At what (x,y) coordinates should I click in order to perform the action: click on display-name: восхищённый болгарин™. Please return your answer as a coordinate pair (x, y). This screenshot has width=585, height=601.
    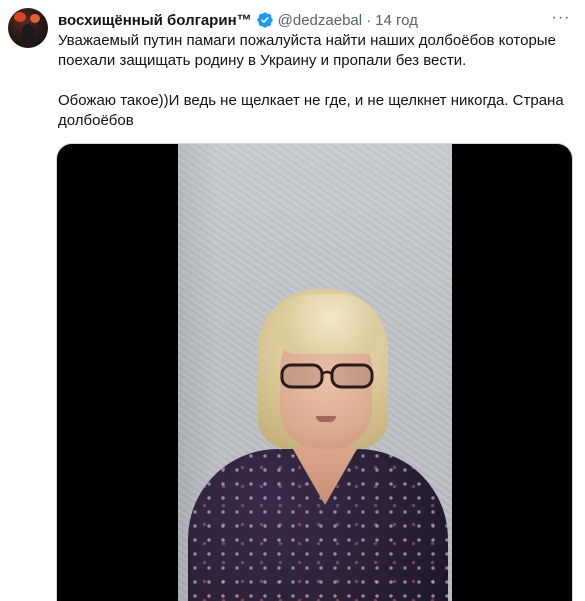
    Looking at the image, I should click on (155, 20).